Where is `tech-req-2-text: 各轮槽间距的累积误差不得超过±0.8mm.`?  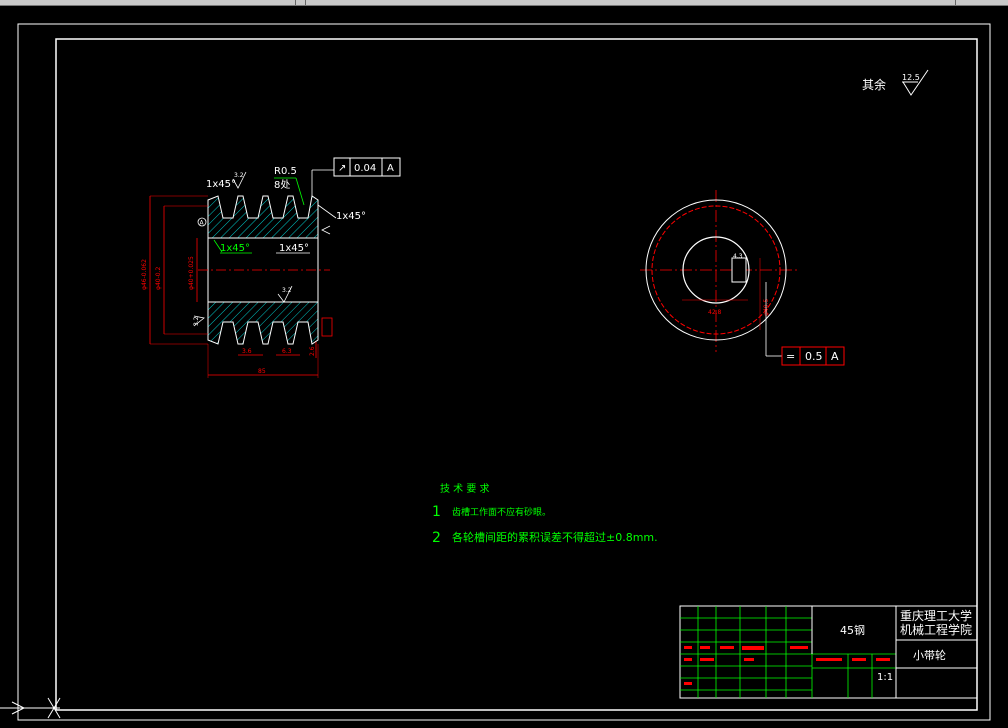
tech-req-2-text: 各轮槽间距的累积误差不得超过±0.8mm. is located at coordinates (555, 537).